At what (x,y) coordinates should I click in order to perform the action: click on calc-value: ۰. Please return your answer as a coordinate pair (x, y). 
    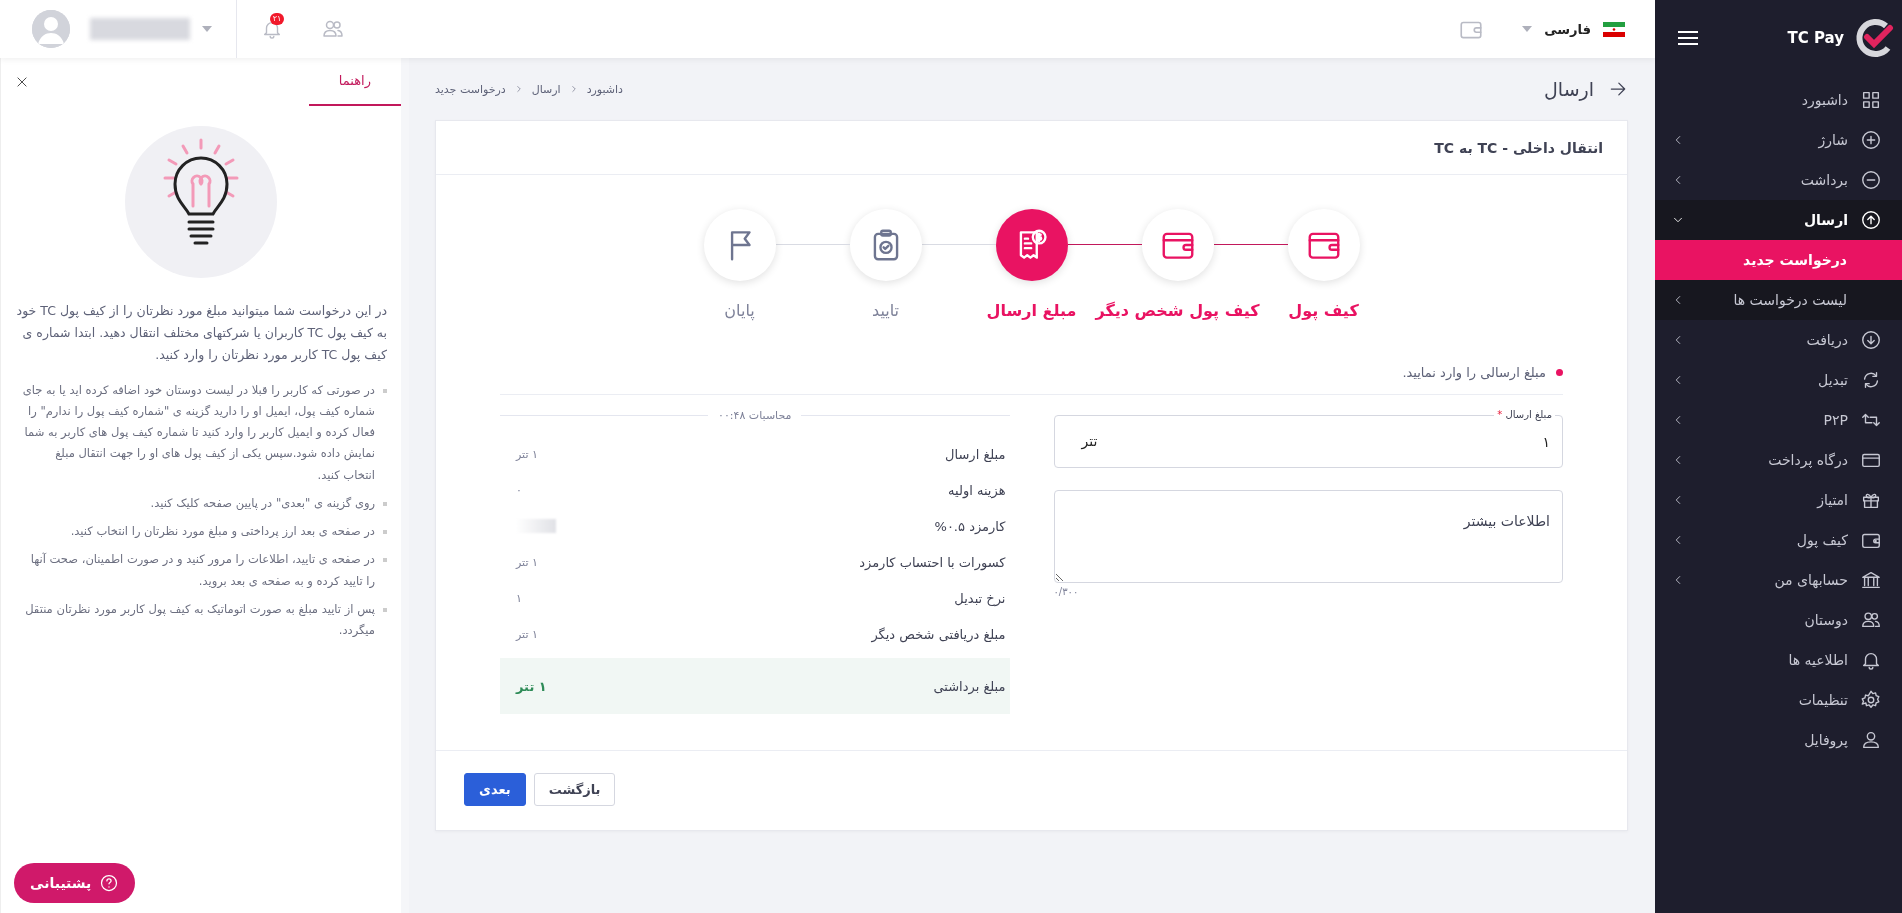
    Looking at the image, I should click on (519, 490).